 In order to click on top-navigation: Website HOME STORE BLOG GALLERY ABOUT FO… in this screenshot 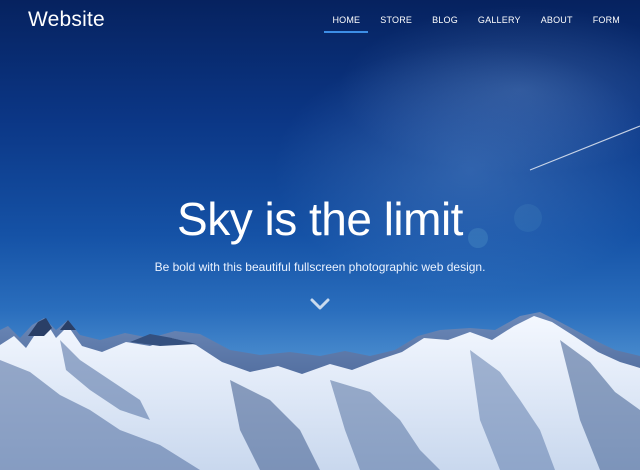, I will do `click(320, 21)`.